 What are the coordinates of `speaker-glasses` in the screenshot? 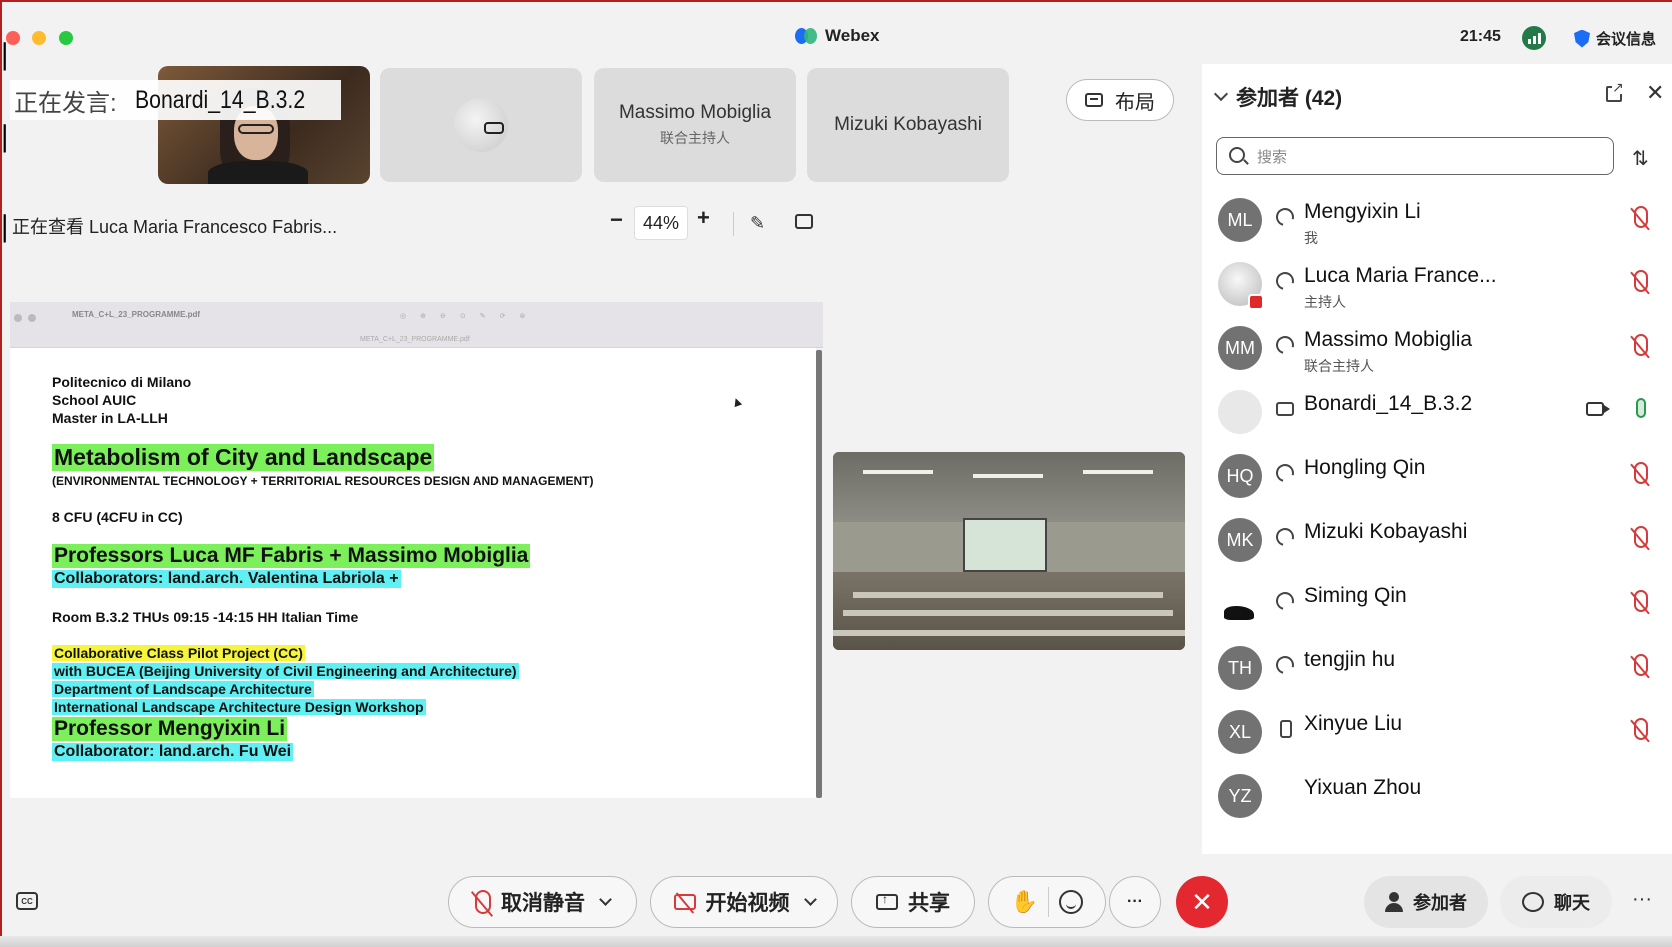 It's located at (256, 129).